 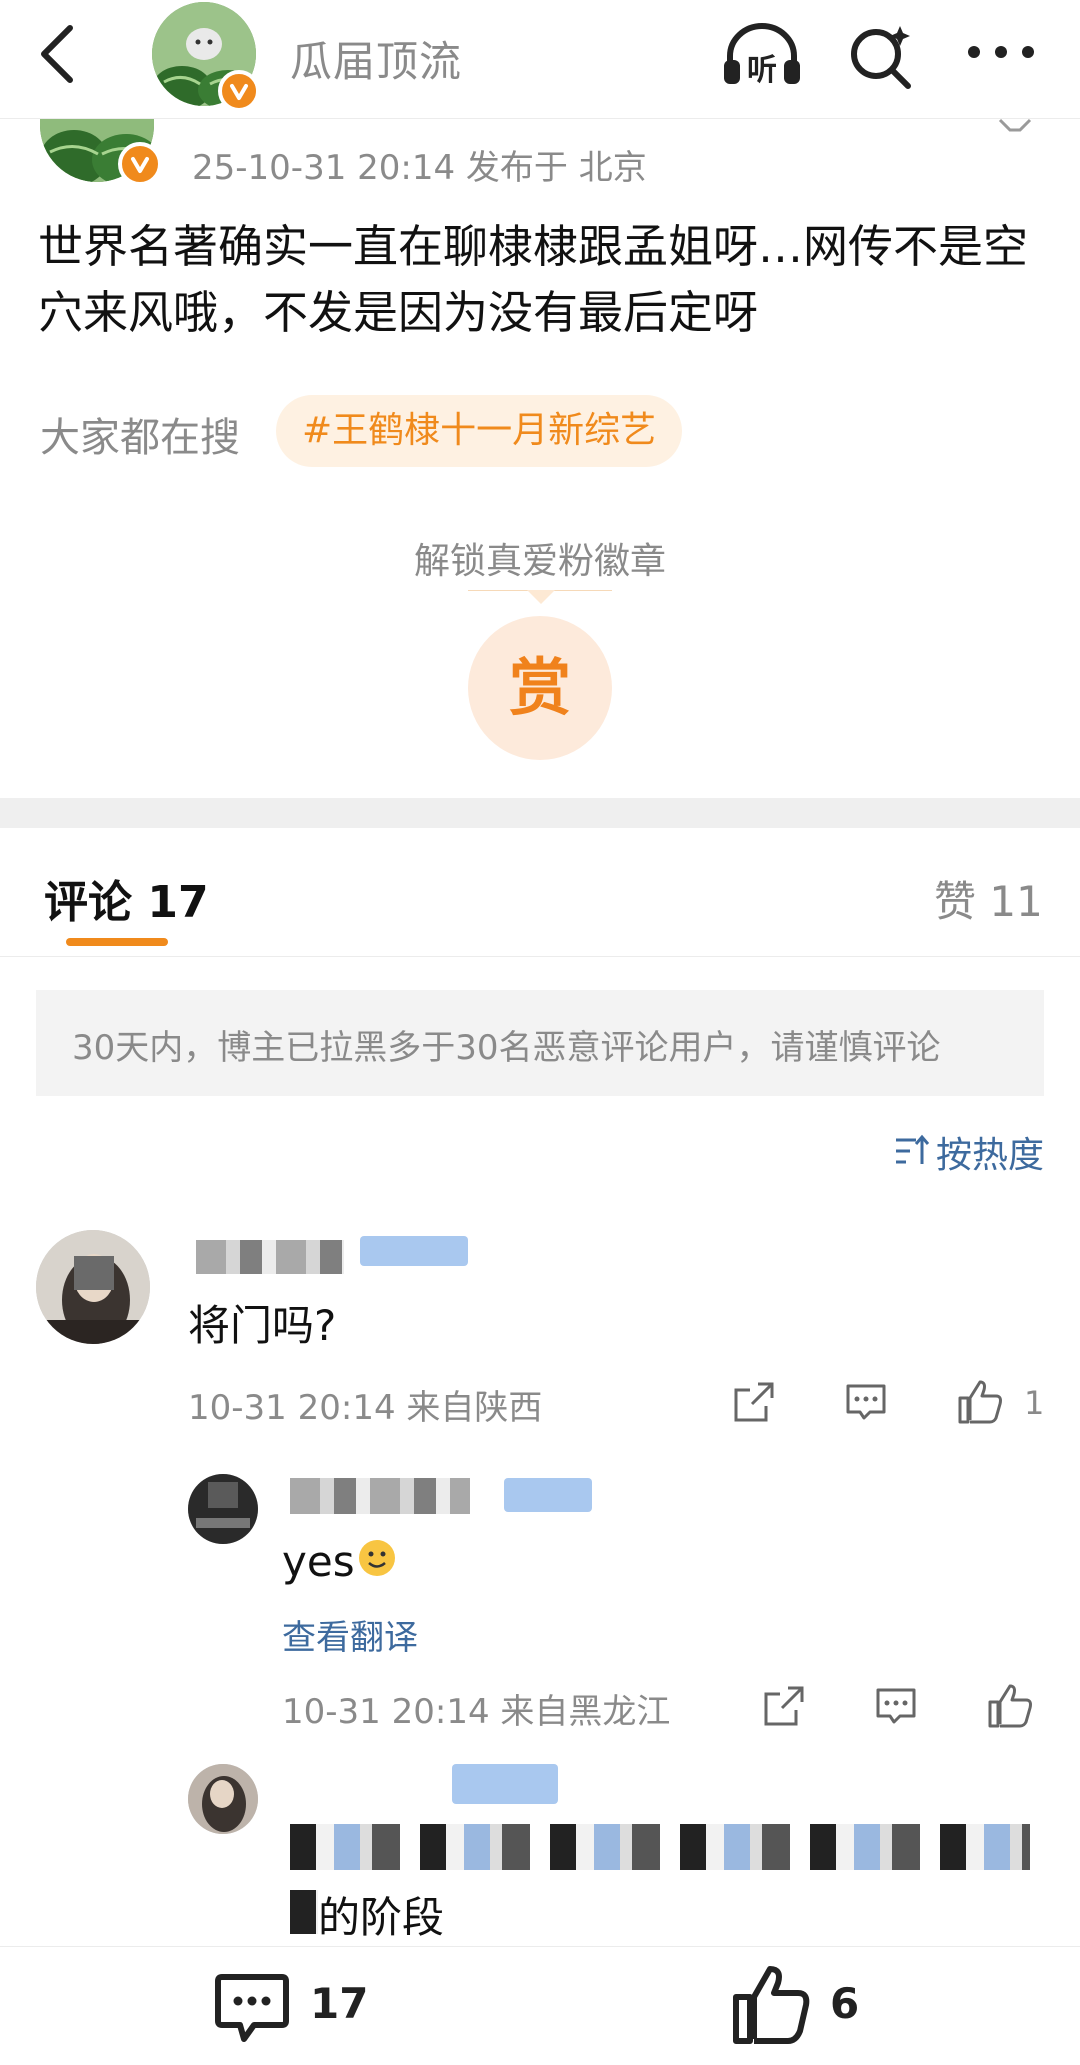 What do you see at coordinates (540, 813) in the screenshot?
I see `section-divider` at bounding box center [540, 813].